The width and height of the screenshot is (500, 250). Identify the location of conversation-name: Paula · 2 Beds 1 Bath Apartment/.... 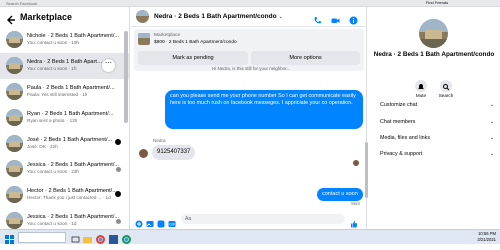
(71, 87).